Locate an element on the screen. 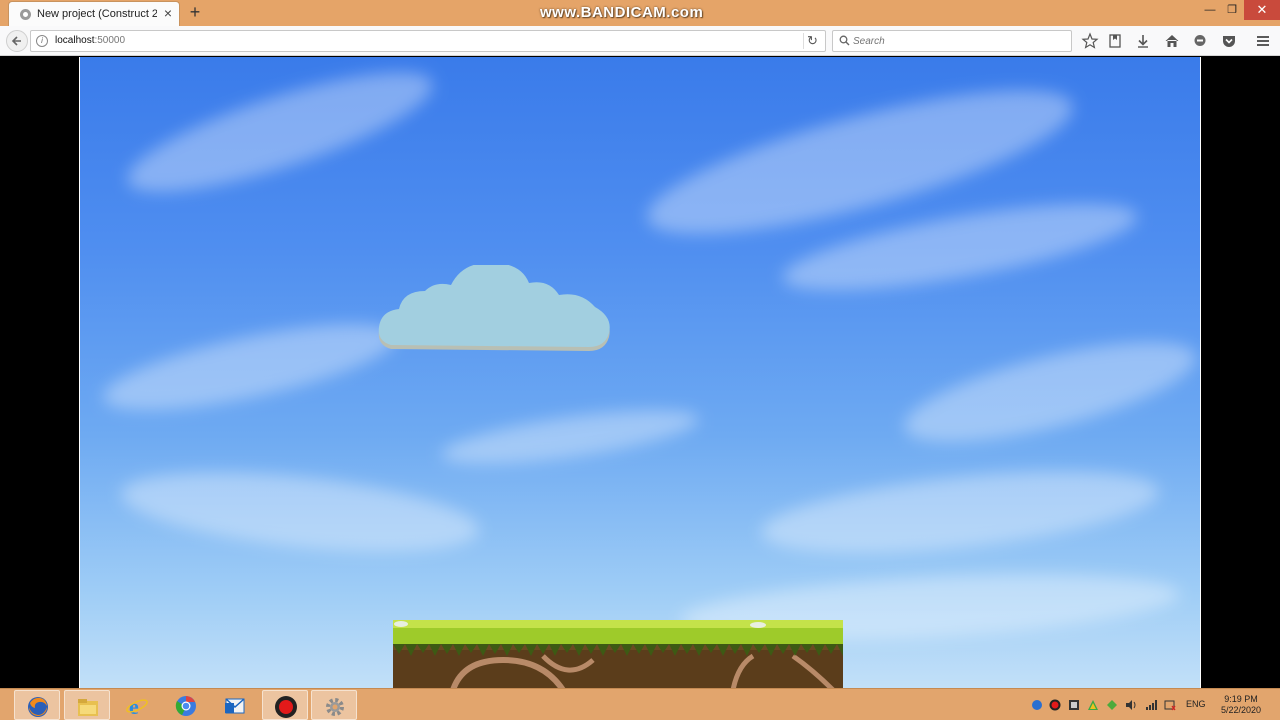  ground-platform-sprite is located at coordinates (618, 654).